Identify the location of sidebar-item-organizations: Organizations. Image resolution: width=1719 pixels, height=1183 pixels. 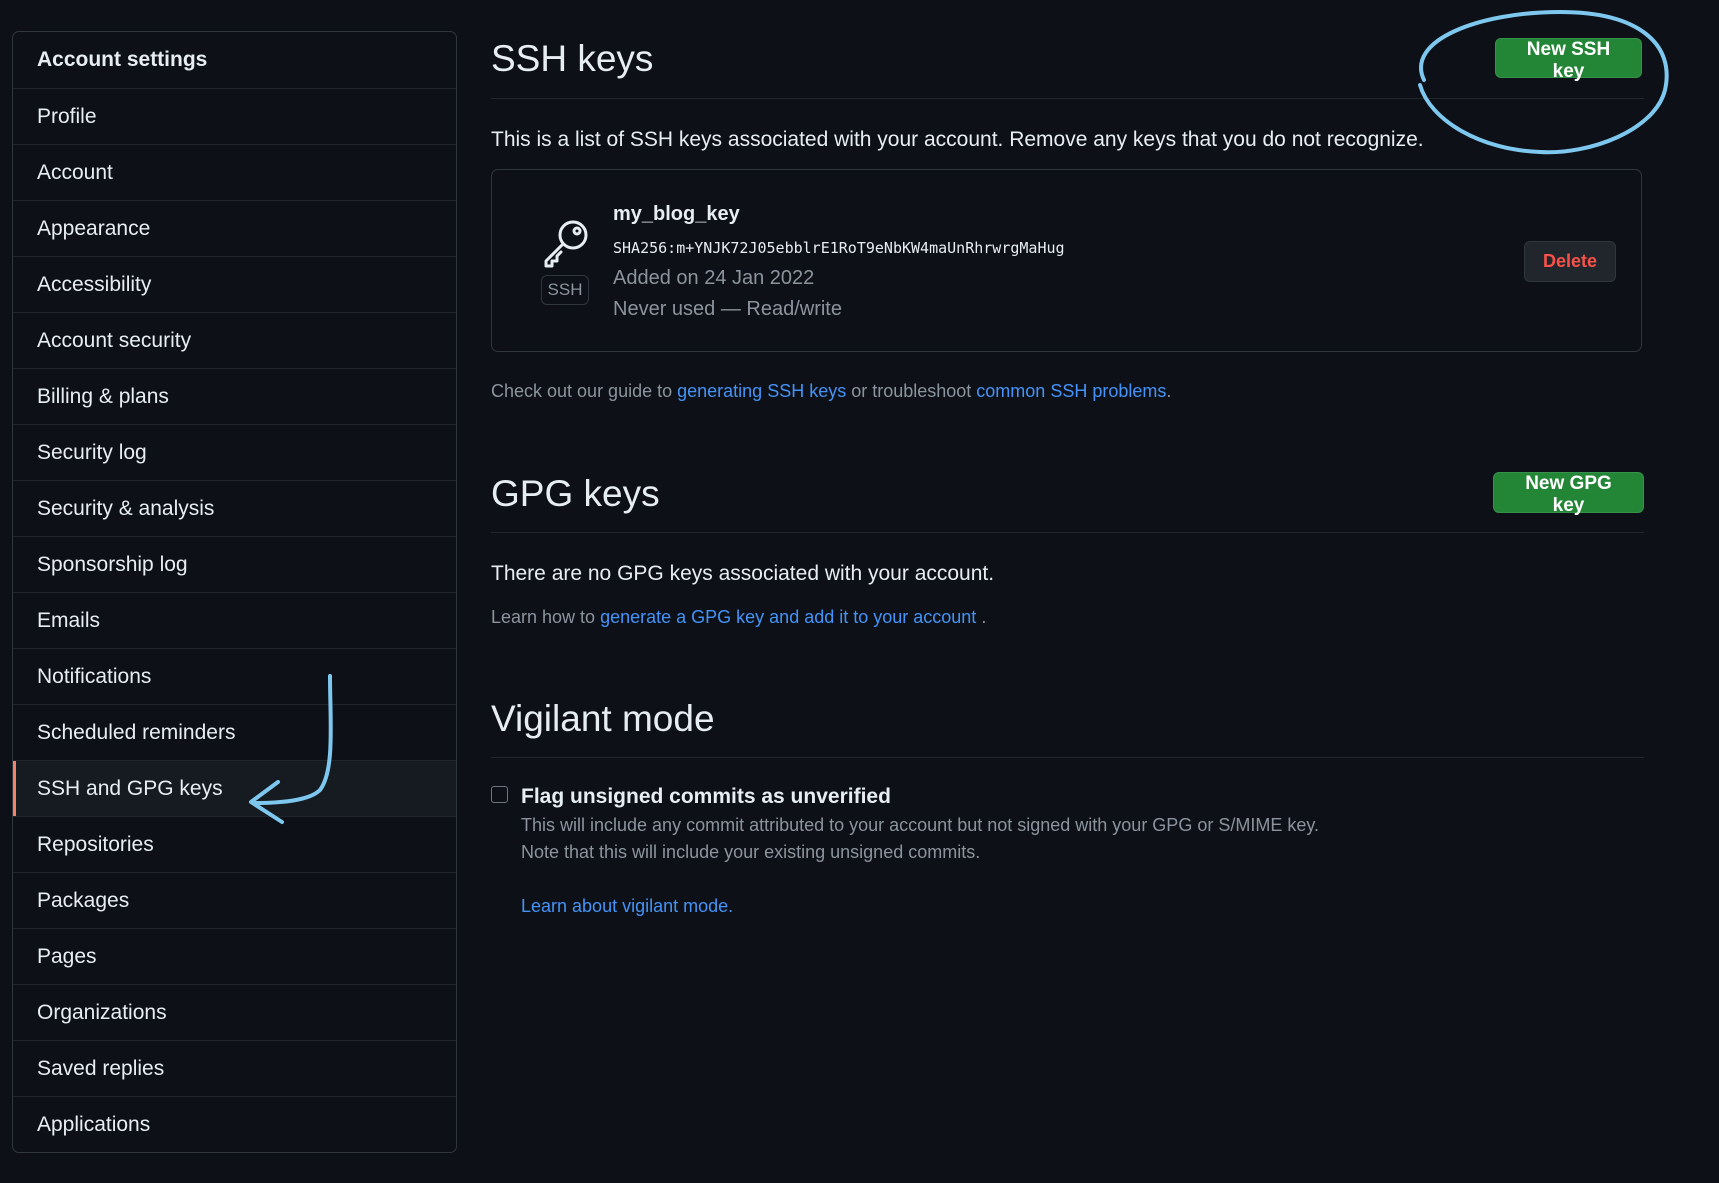
(234, 1012).